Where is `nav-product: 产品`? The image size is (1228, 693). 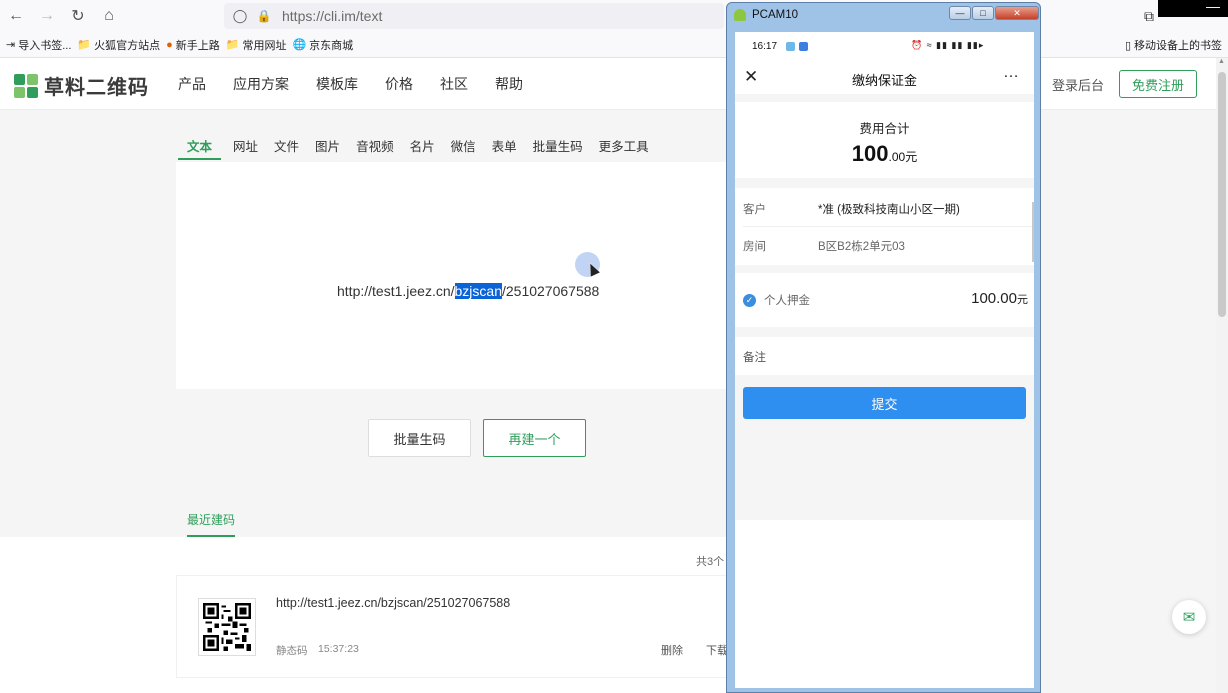
nav-product: 产品 is located at coordinates (192, 84).